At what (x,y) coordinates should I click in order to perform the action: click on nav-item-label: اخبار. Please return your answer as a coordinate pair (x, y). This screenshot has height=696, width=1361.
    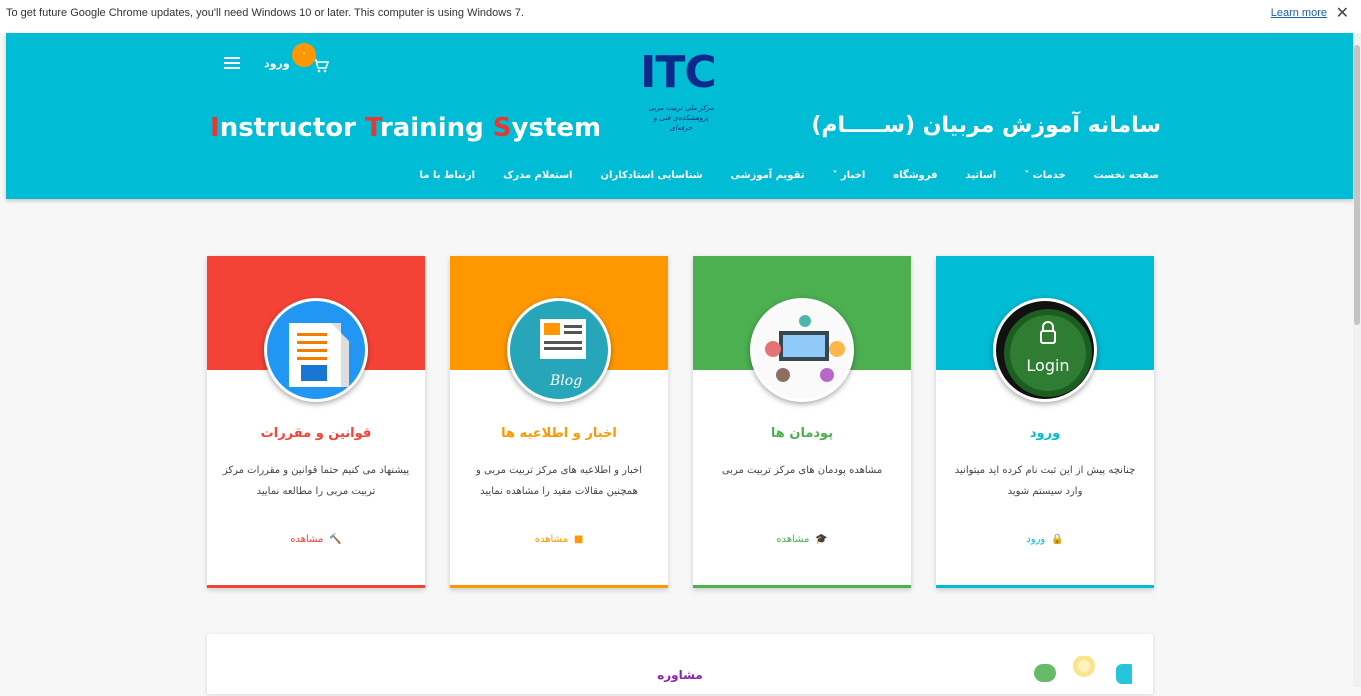
    Looking at the image, I should click on (853, 175).